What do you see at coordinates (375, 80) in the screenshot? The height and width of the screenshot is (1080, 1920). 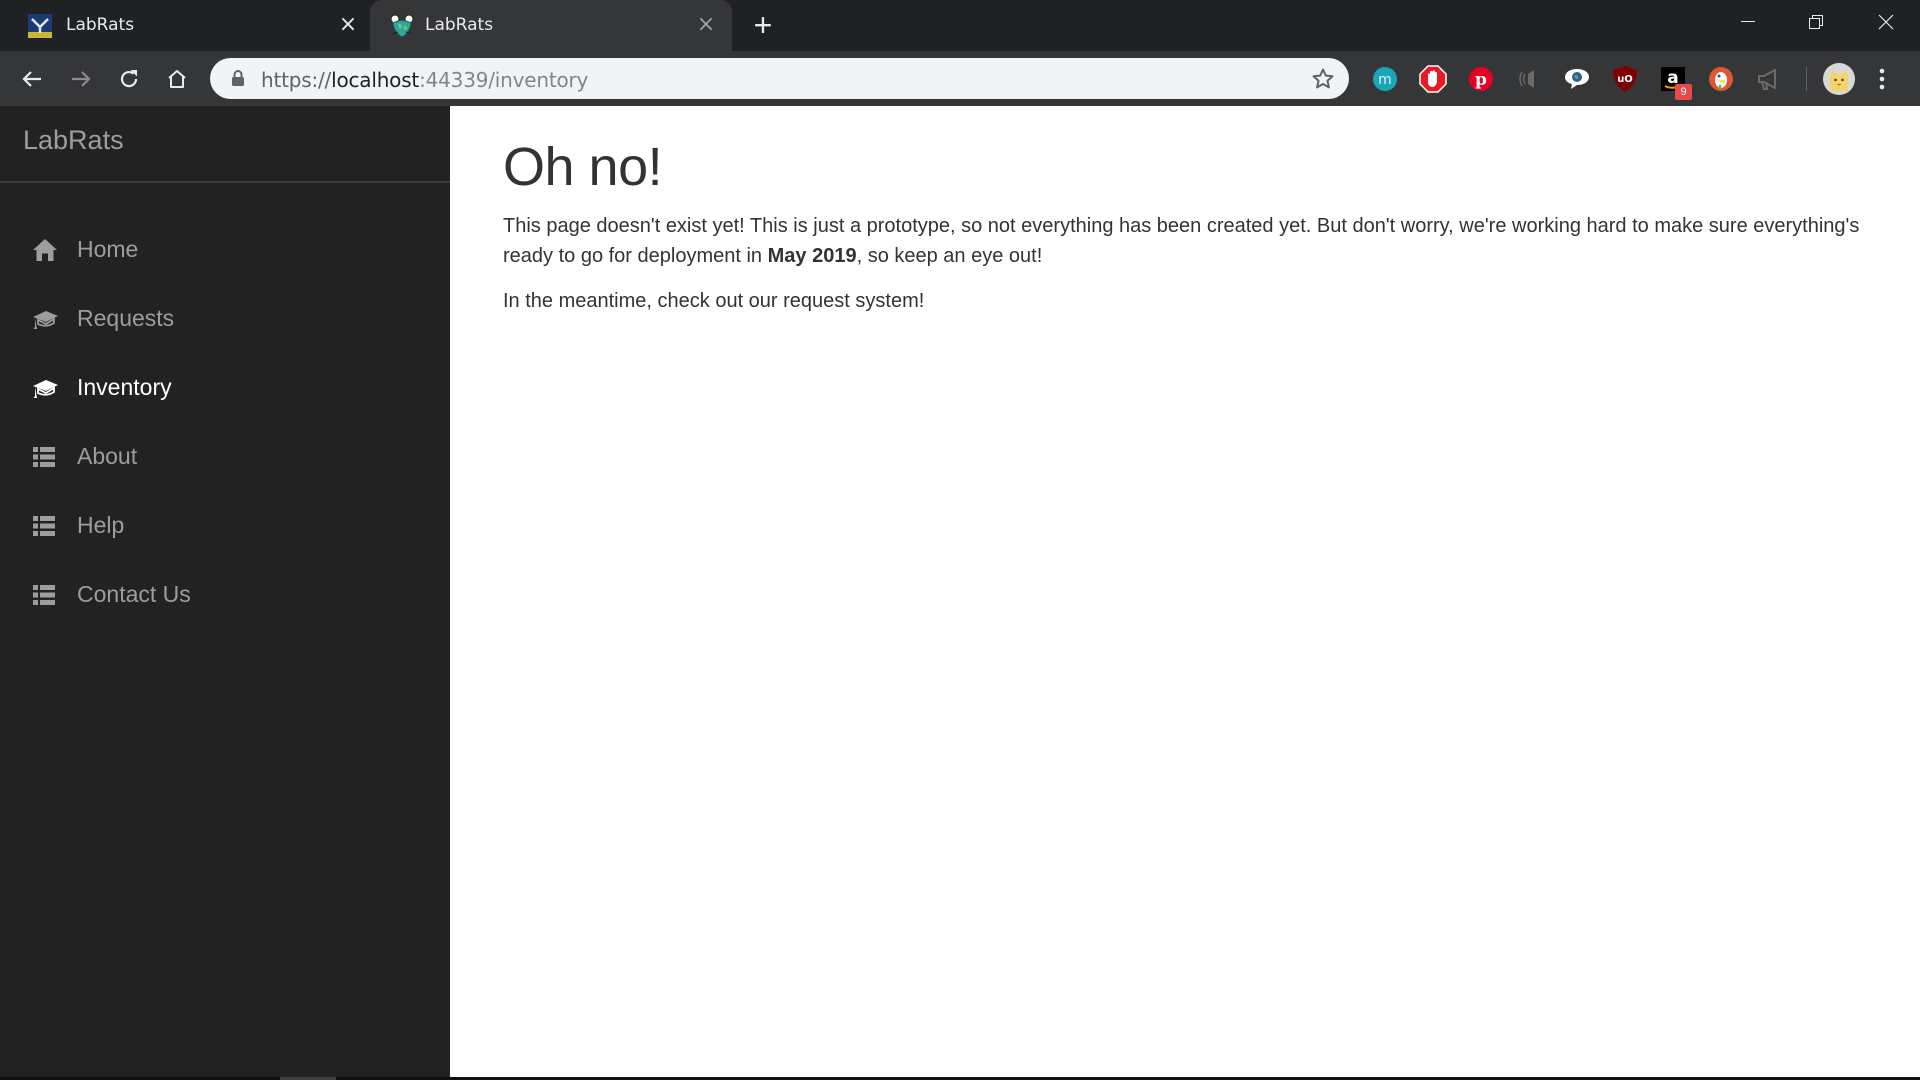 I see `url-host: localhost` at bounding box center [375, 80].